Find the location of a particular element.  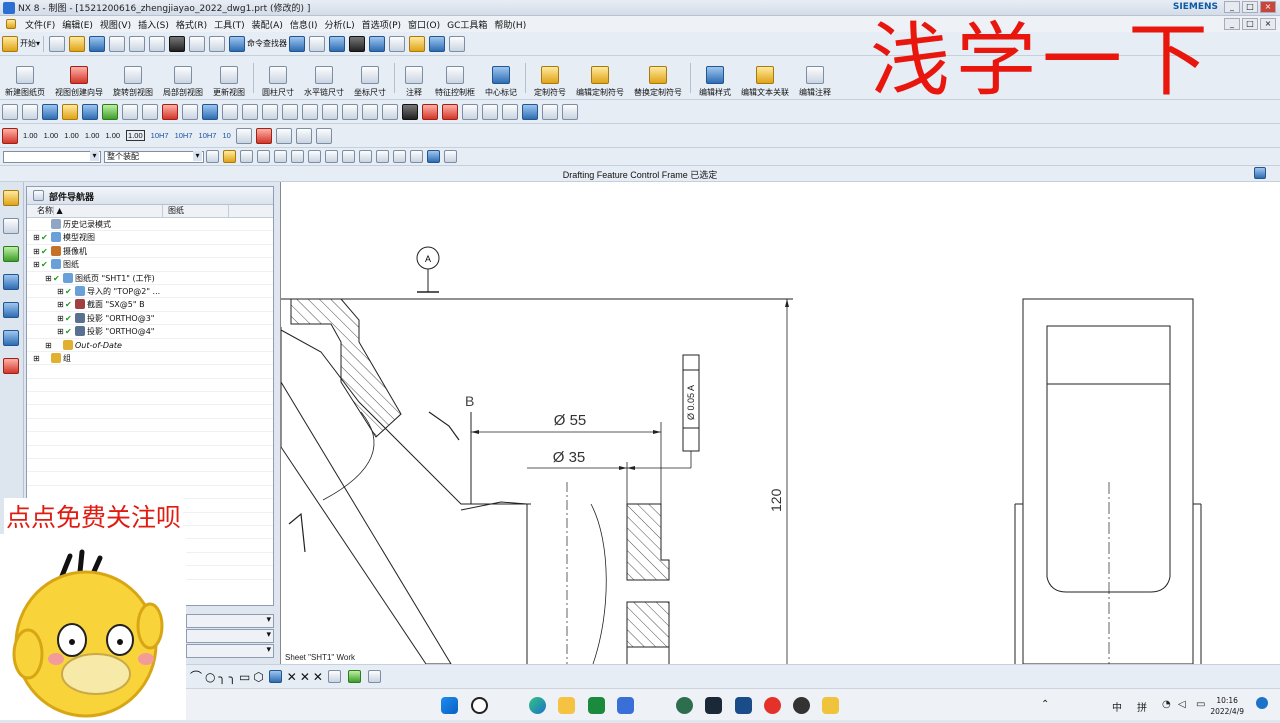

extension-line-icon is located at coordinates (263, 135).